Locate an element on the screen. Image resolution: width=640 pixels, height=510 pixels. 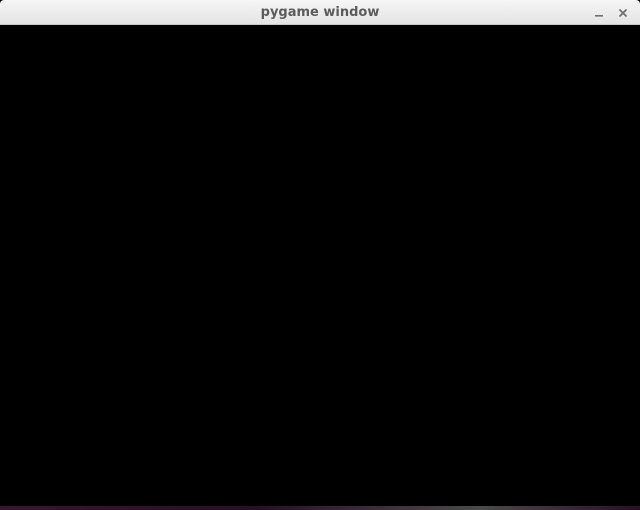
minimize-icon is located at coordinates (599, 13).